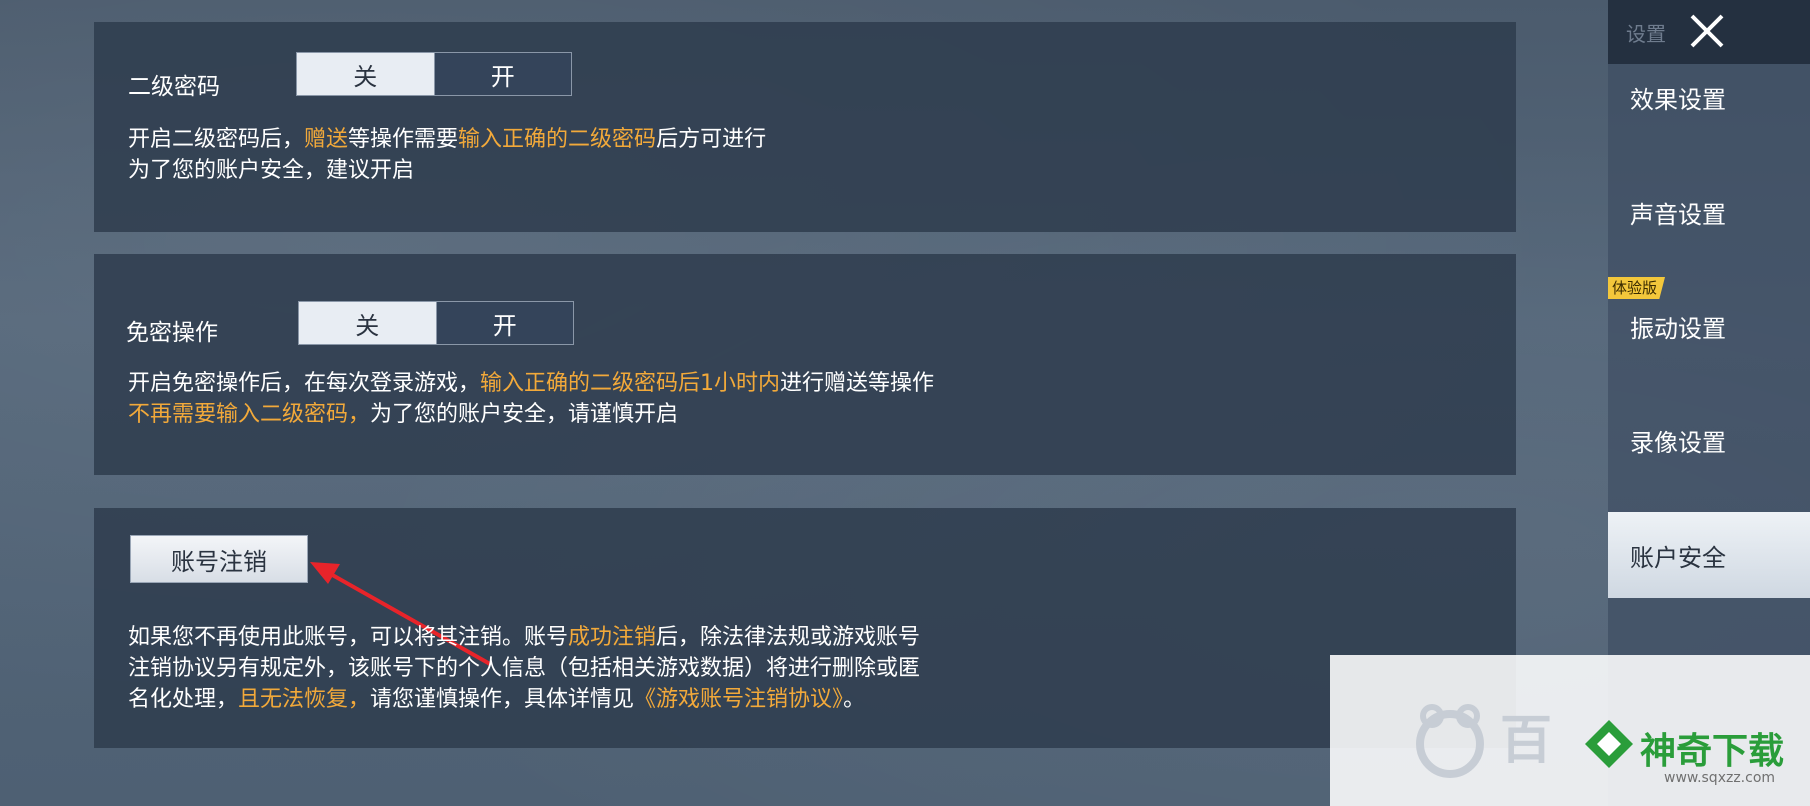 The height and width of the screenshot is (806, 1810). I want to click on agreement-link: 《游戏账号注销协议》, so click(738, 699).